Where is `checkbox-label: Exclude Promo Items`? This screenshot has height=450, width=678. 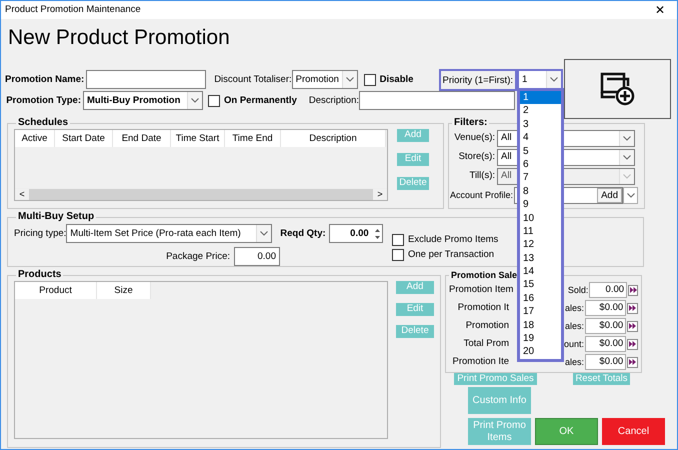 checkbox-label: Exclude Promo Items is located at coordinates (453, 240).